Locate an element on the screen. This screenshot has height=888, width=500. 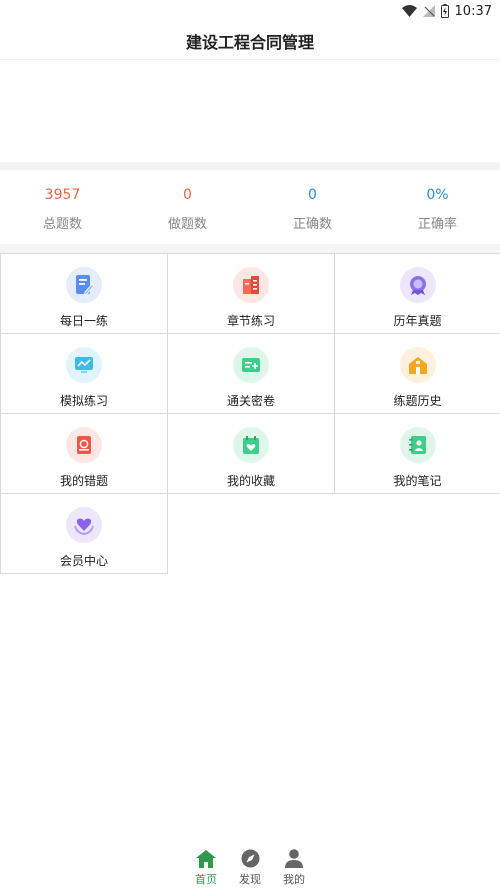
menu-label: 我的错题 is located at coordinates (83, 481).